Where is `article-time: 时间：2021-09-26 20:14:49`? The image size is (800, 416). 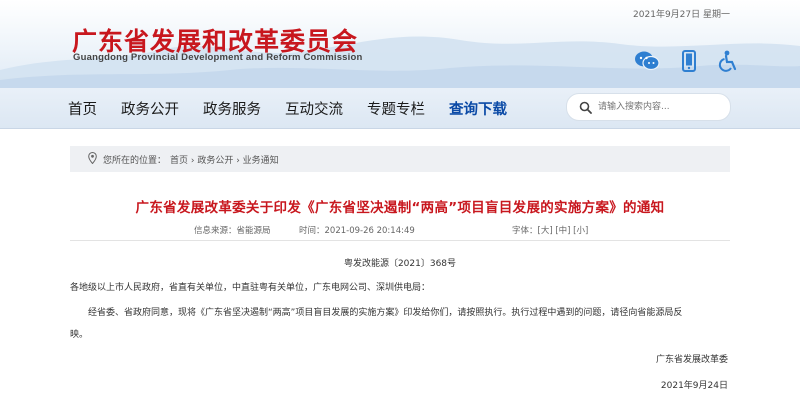
article-time: 时间：2021-09-26 20:14:49 is located at coordinates (357, 231).